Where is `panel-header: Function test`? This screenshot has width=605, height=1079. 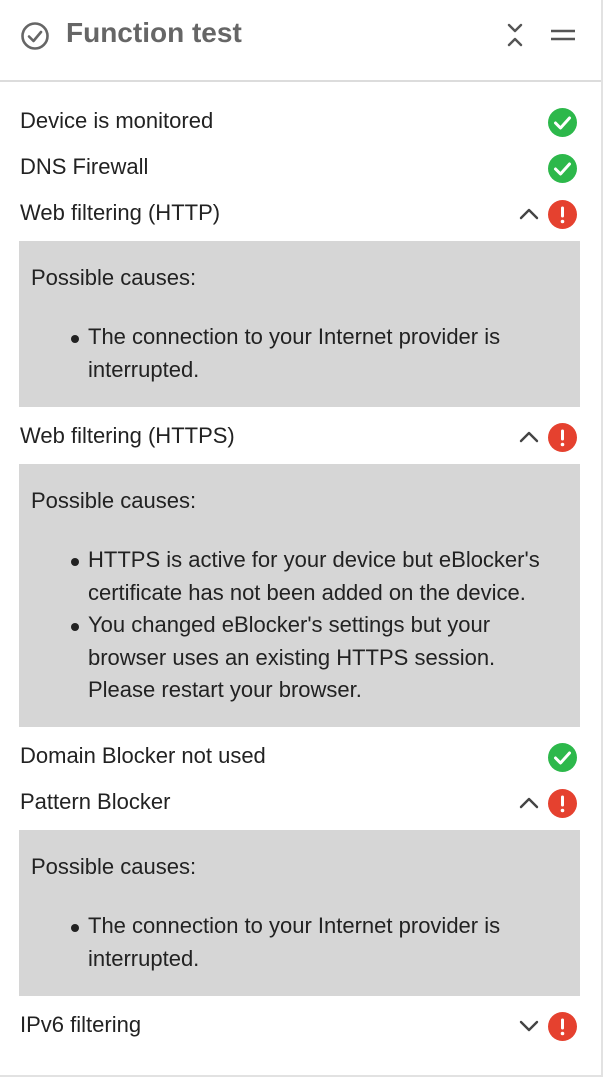 panel-header: Function test is located at coordinates (300, 41).